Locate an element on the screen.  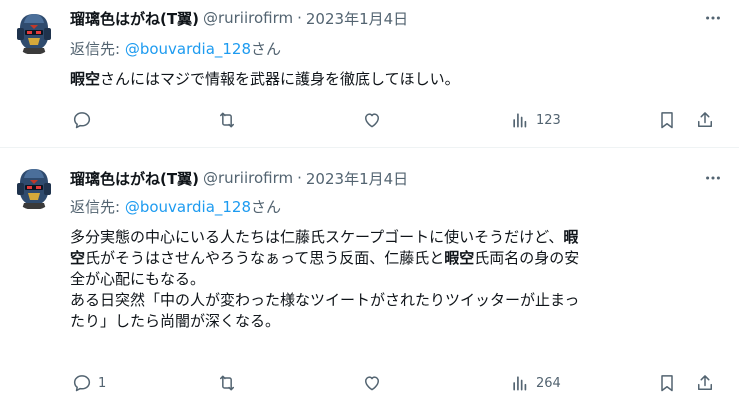
highlighted-keyword: 暇 is located at coordinates (571, 237).